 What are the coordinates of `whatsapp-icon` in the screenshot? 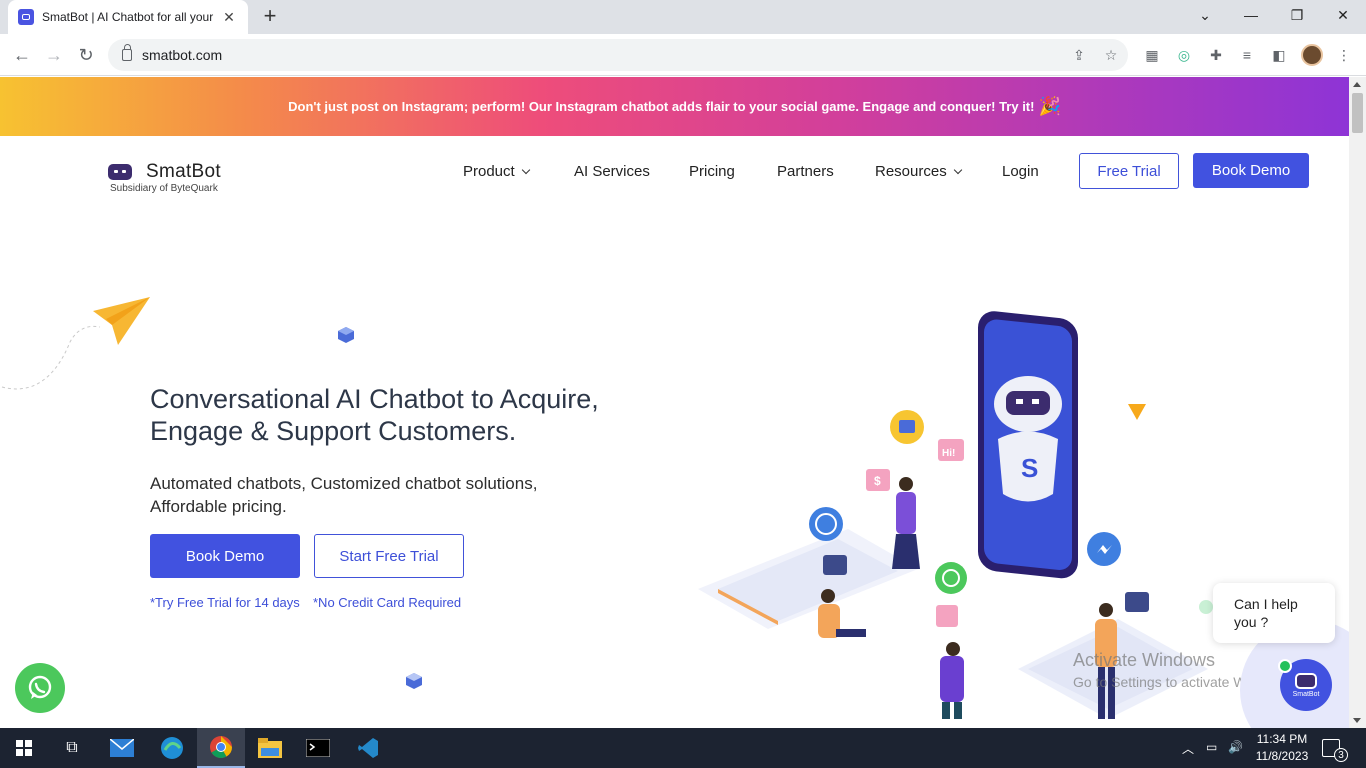 It's located at (40, 687).